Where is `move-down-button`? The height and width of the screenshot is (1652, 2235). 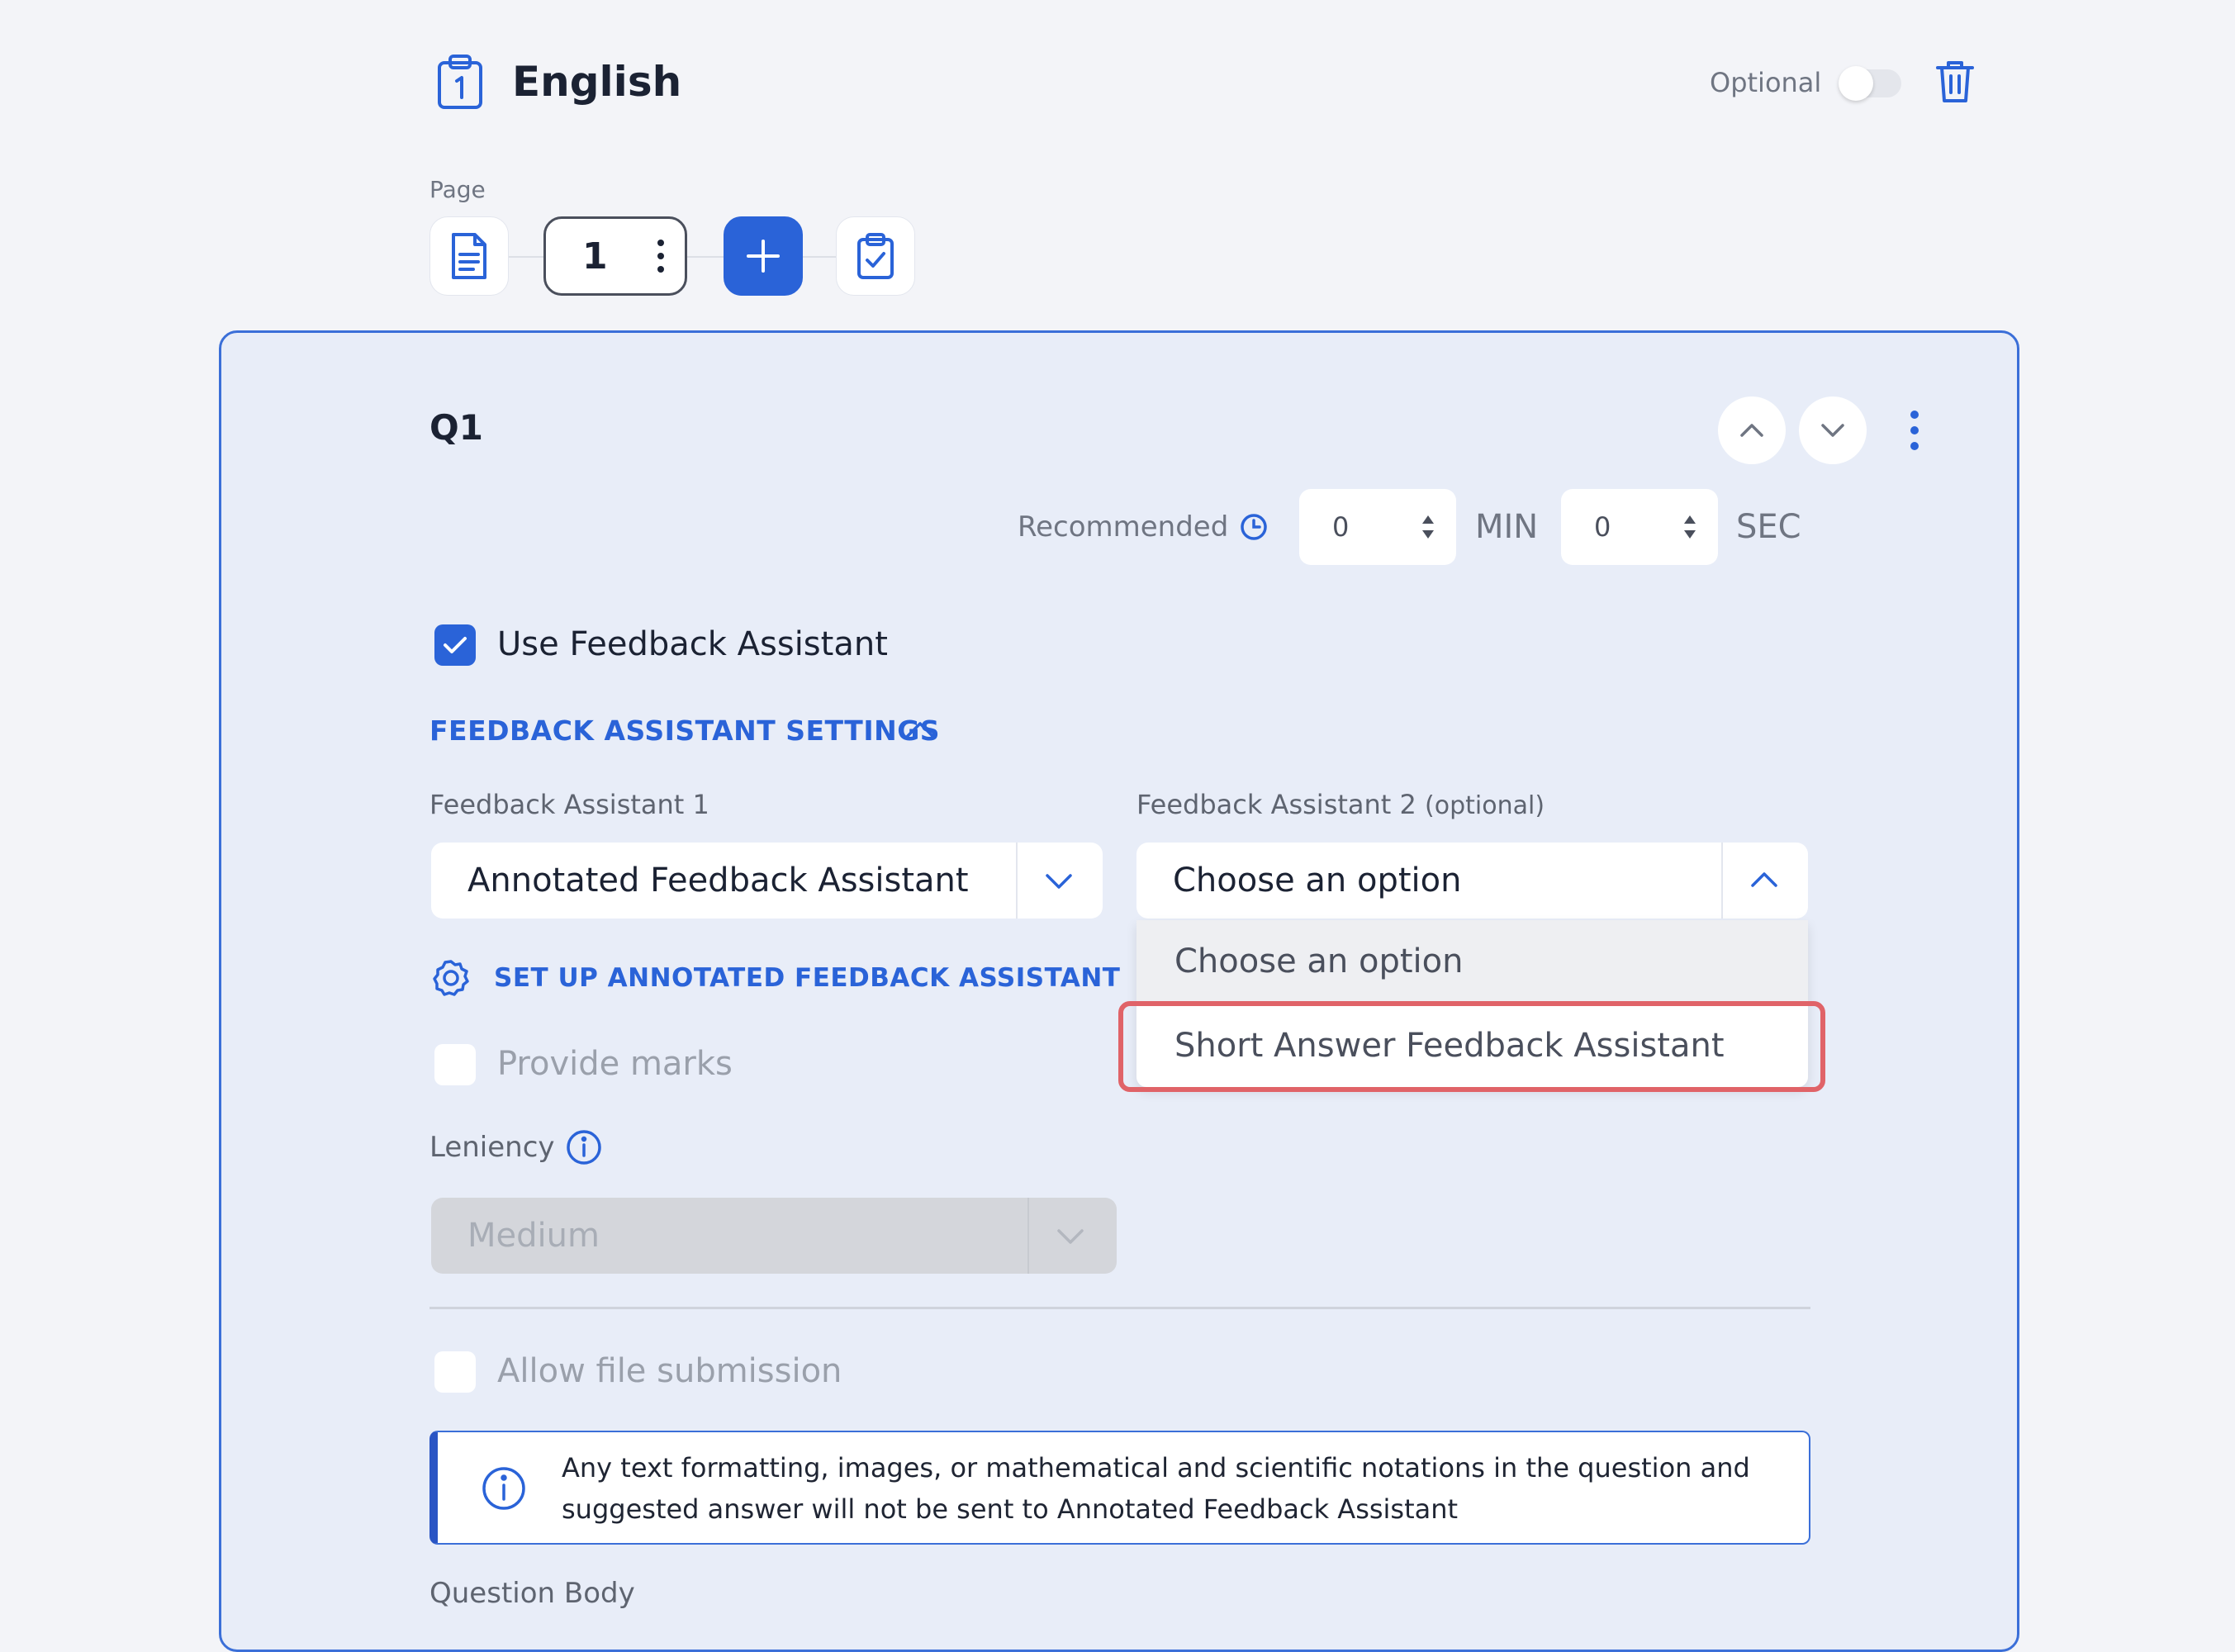
move-down-button is located at coordinates (1833, 430).